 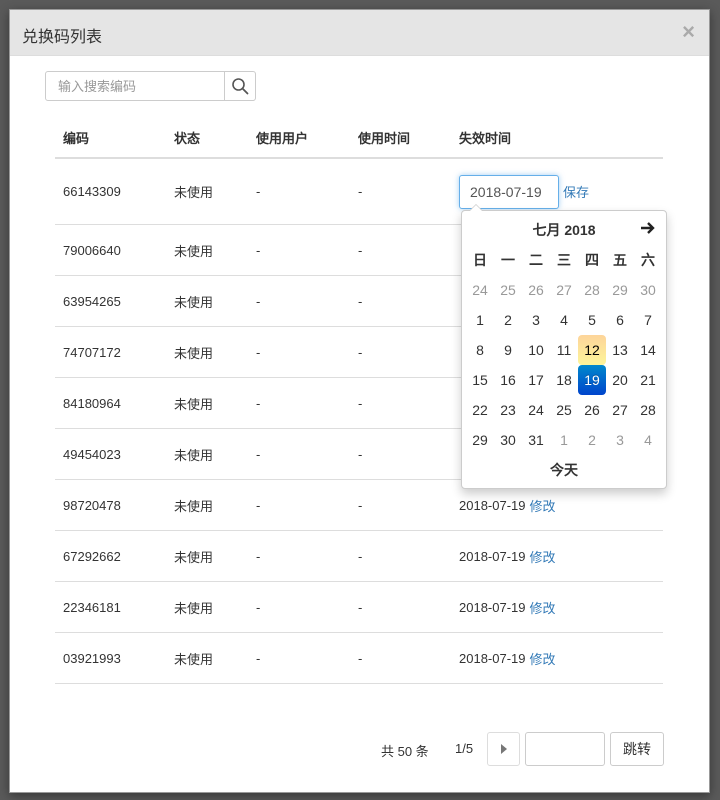 I want to click on jump-button: 跳转, so click(x=637, y=749).